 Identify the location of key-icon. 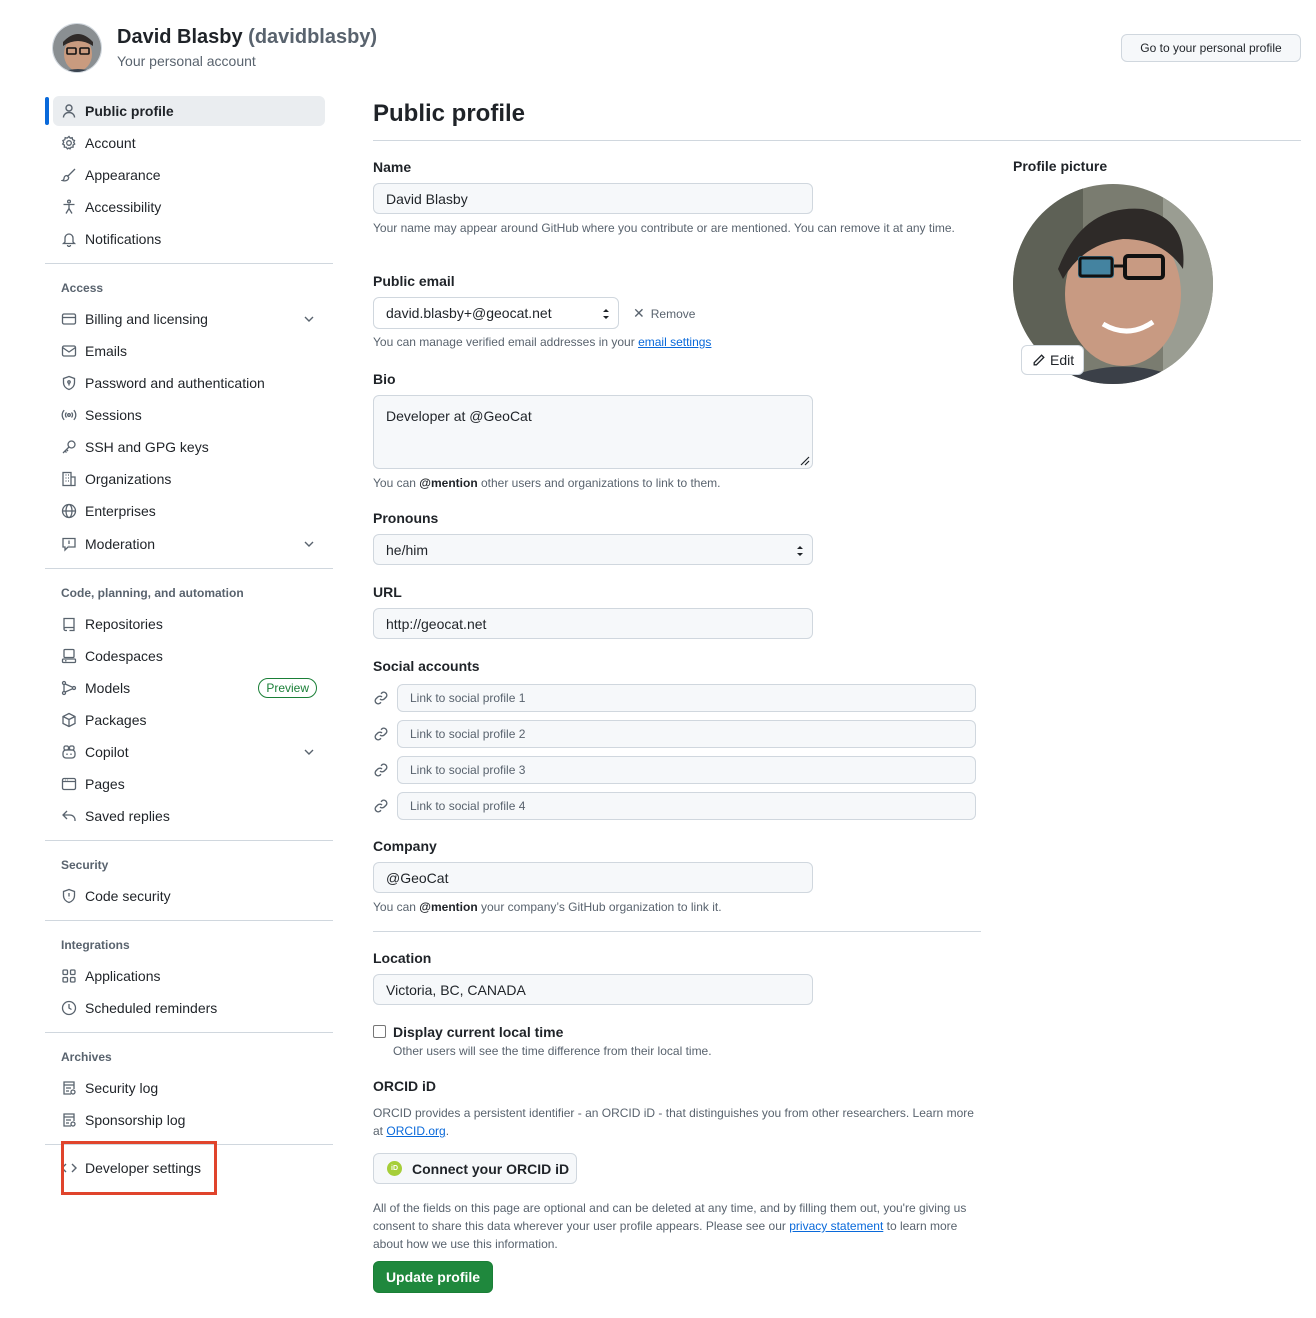
(69, 447).